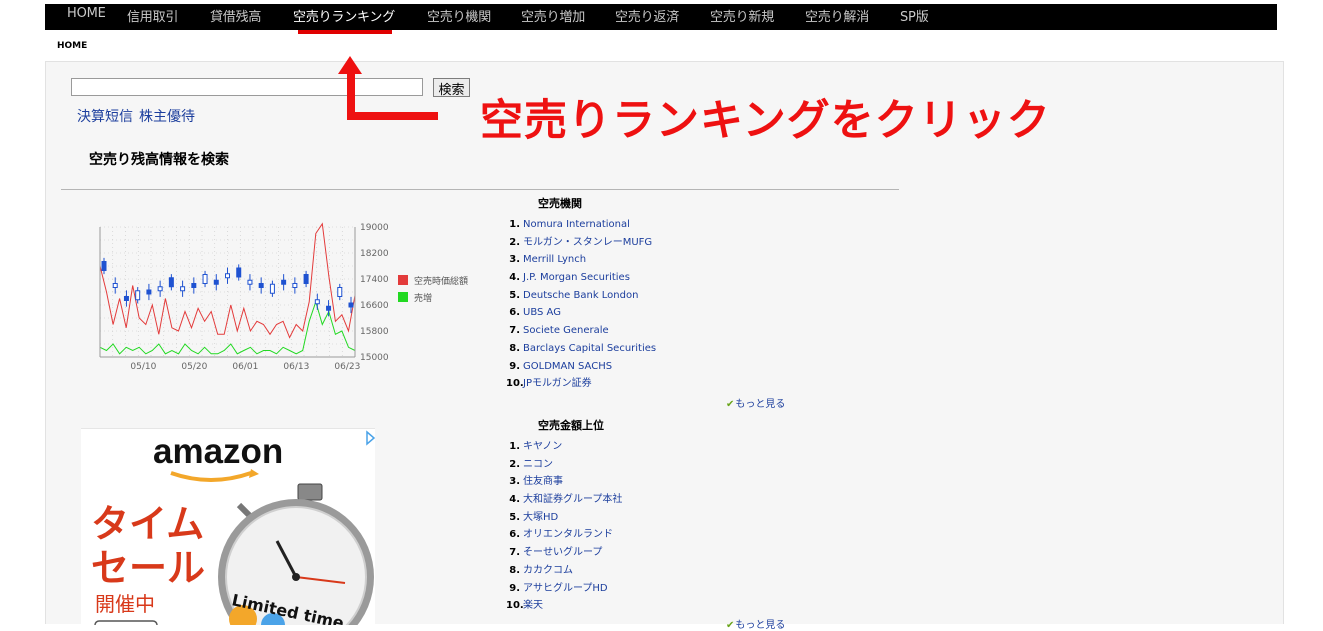 Image resolution: width=1323 pixels, height=631 pixels. I want to click on chart-y-tick-label: 15800, so click(374, 332).